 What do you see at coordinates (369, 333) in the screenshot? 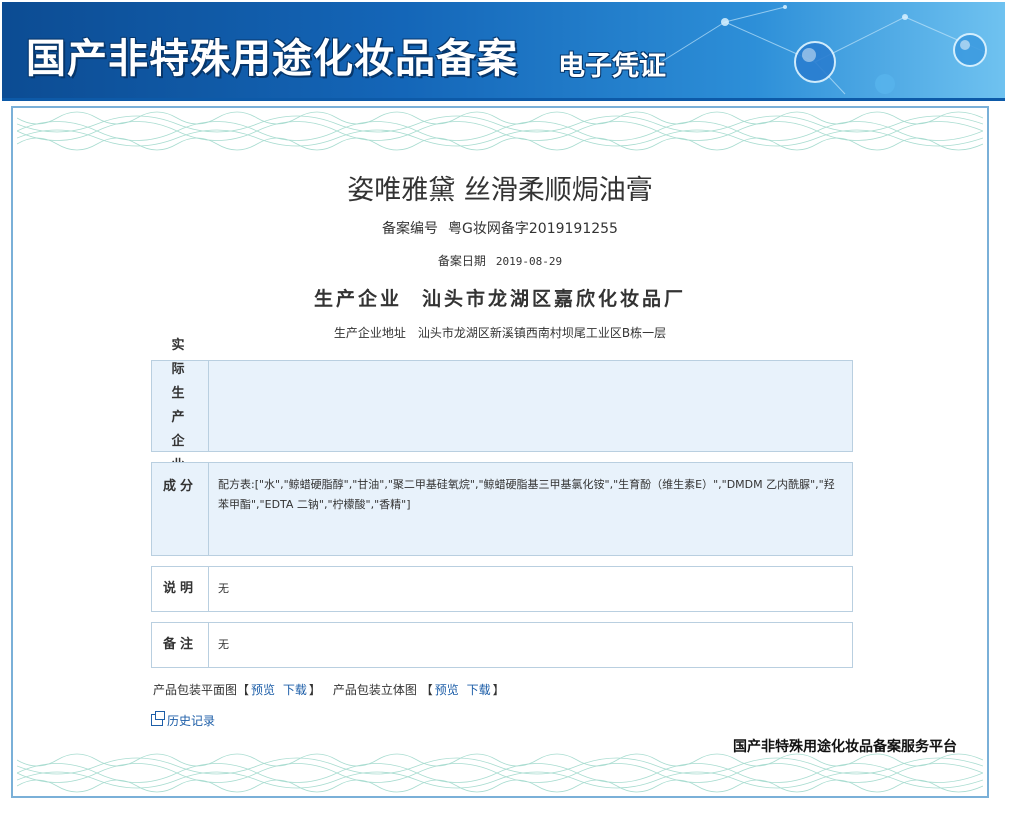
I see `manufacturer-address-label: 生产企业地址` at bounding box center [369, 333].